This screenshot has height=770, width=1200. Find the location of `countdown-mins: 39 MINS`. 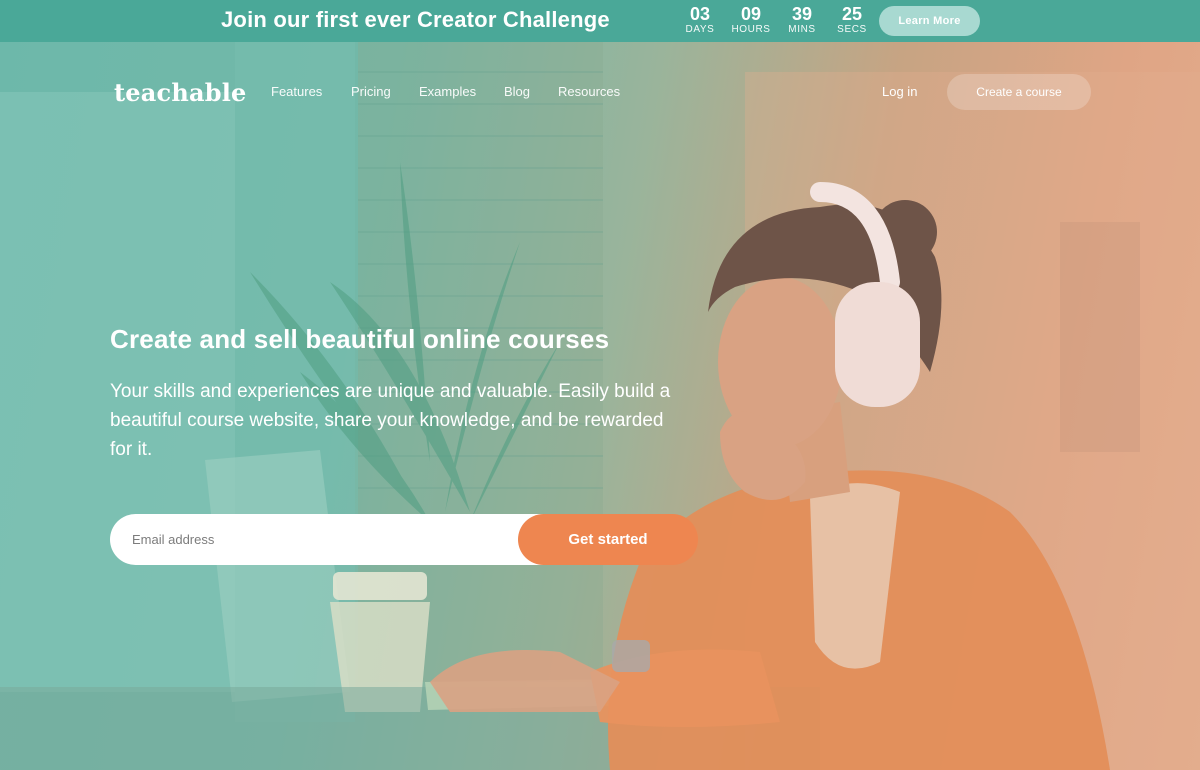

countdown-mins: 39 MINS is located at coordinates (802, 20).